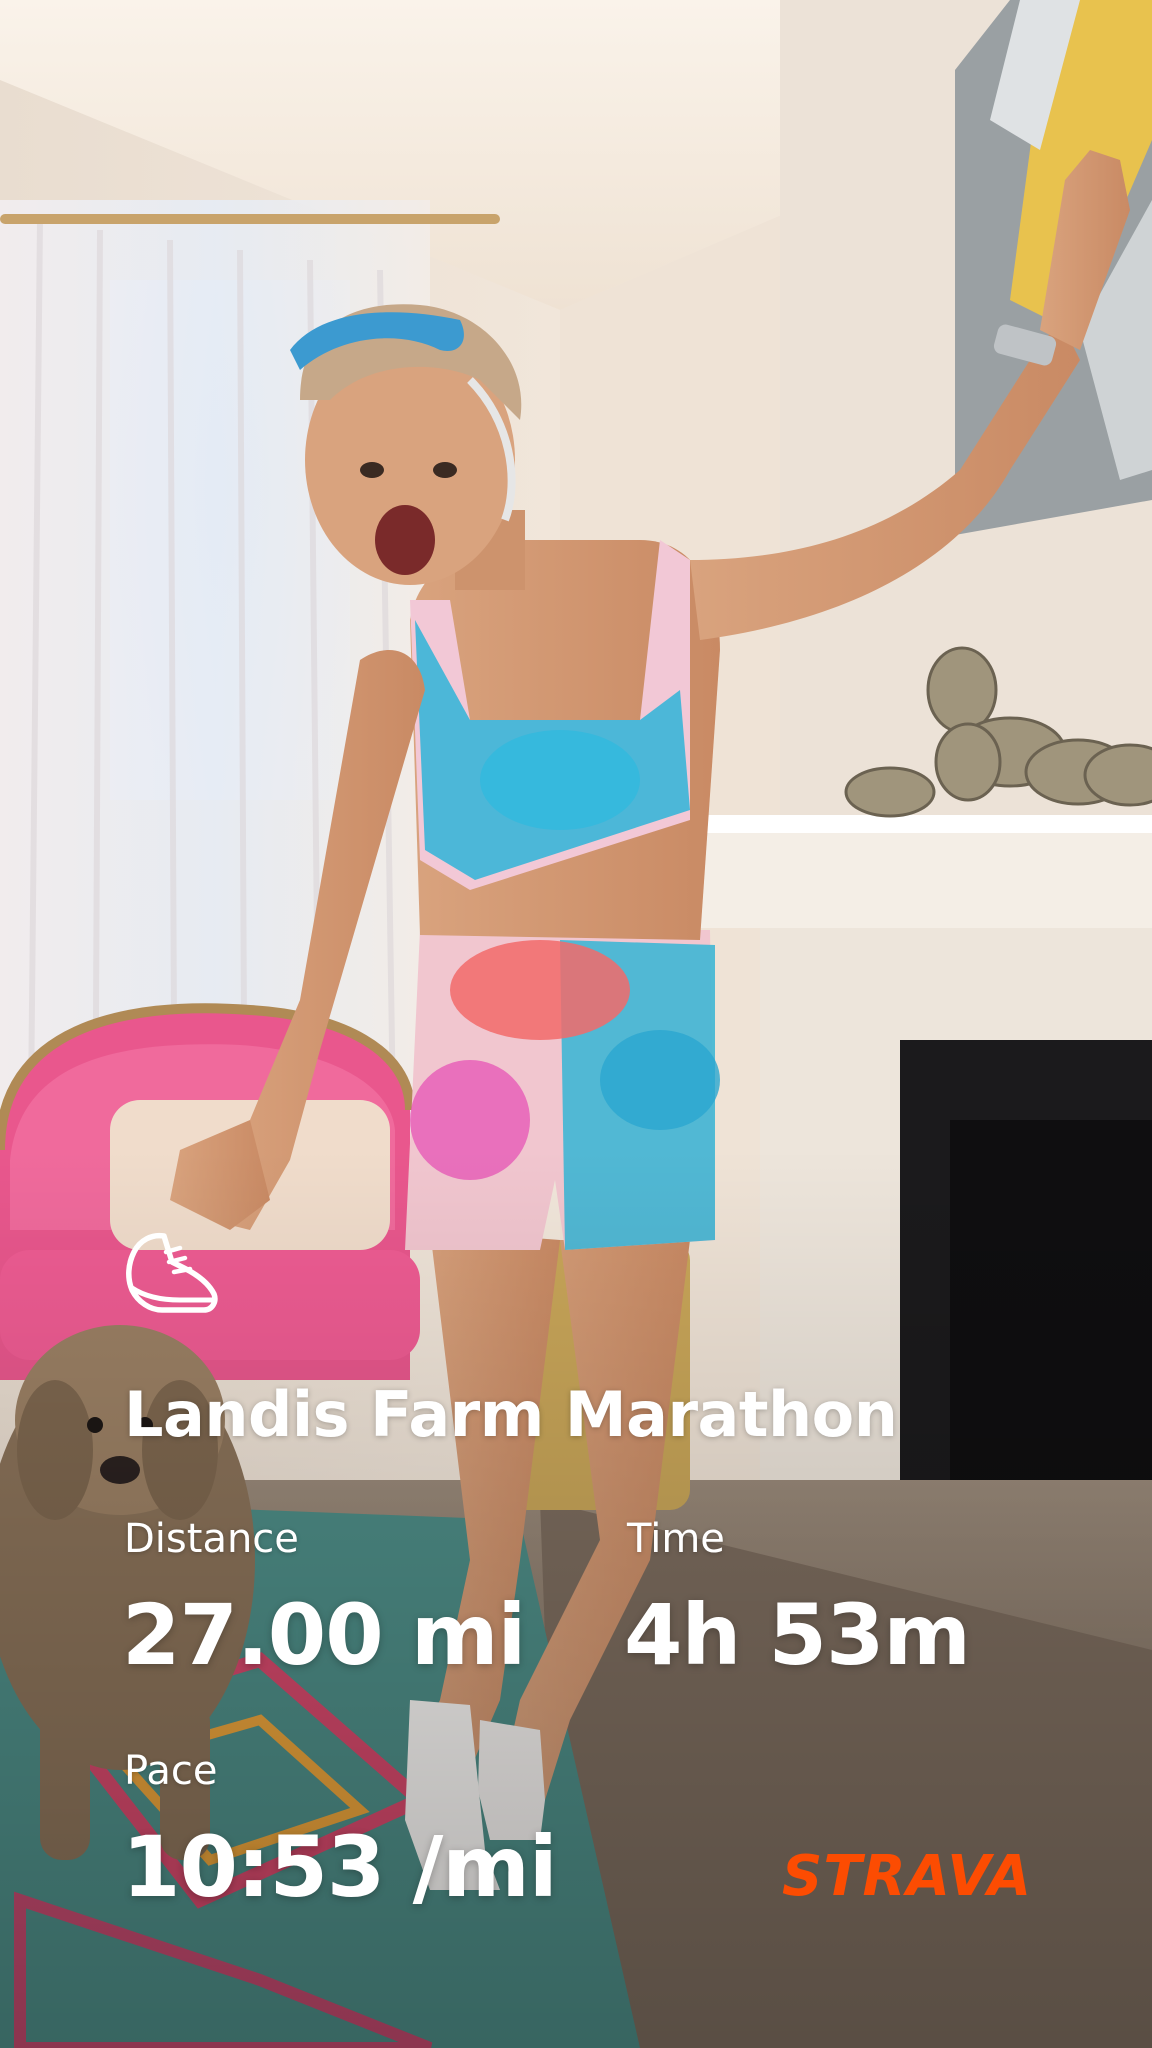 The image size is (1152, 2048). I want to click on distance-value: 27.00 mi, so click(324, 1635).